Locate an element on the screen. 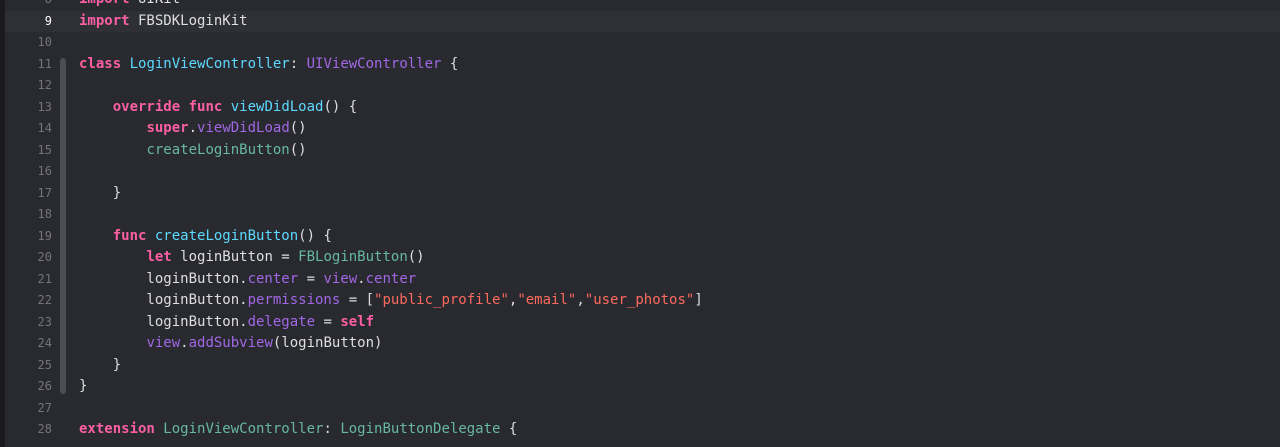  code-text: override func viewDidLoad() { is located at coordinates (218, 108).